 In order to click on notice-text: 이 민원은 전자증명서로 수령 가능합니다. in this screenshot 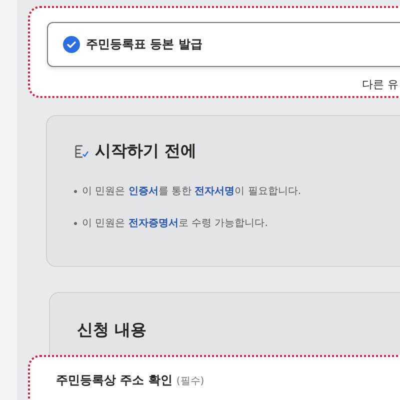, I will do `click(175, 223)`.